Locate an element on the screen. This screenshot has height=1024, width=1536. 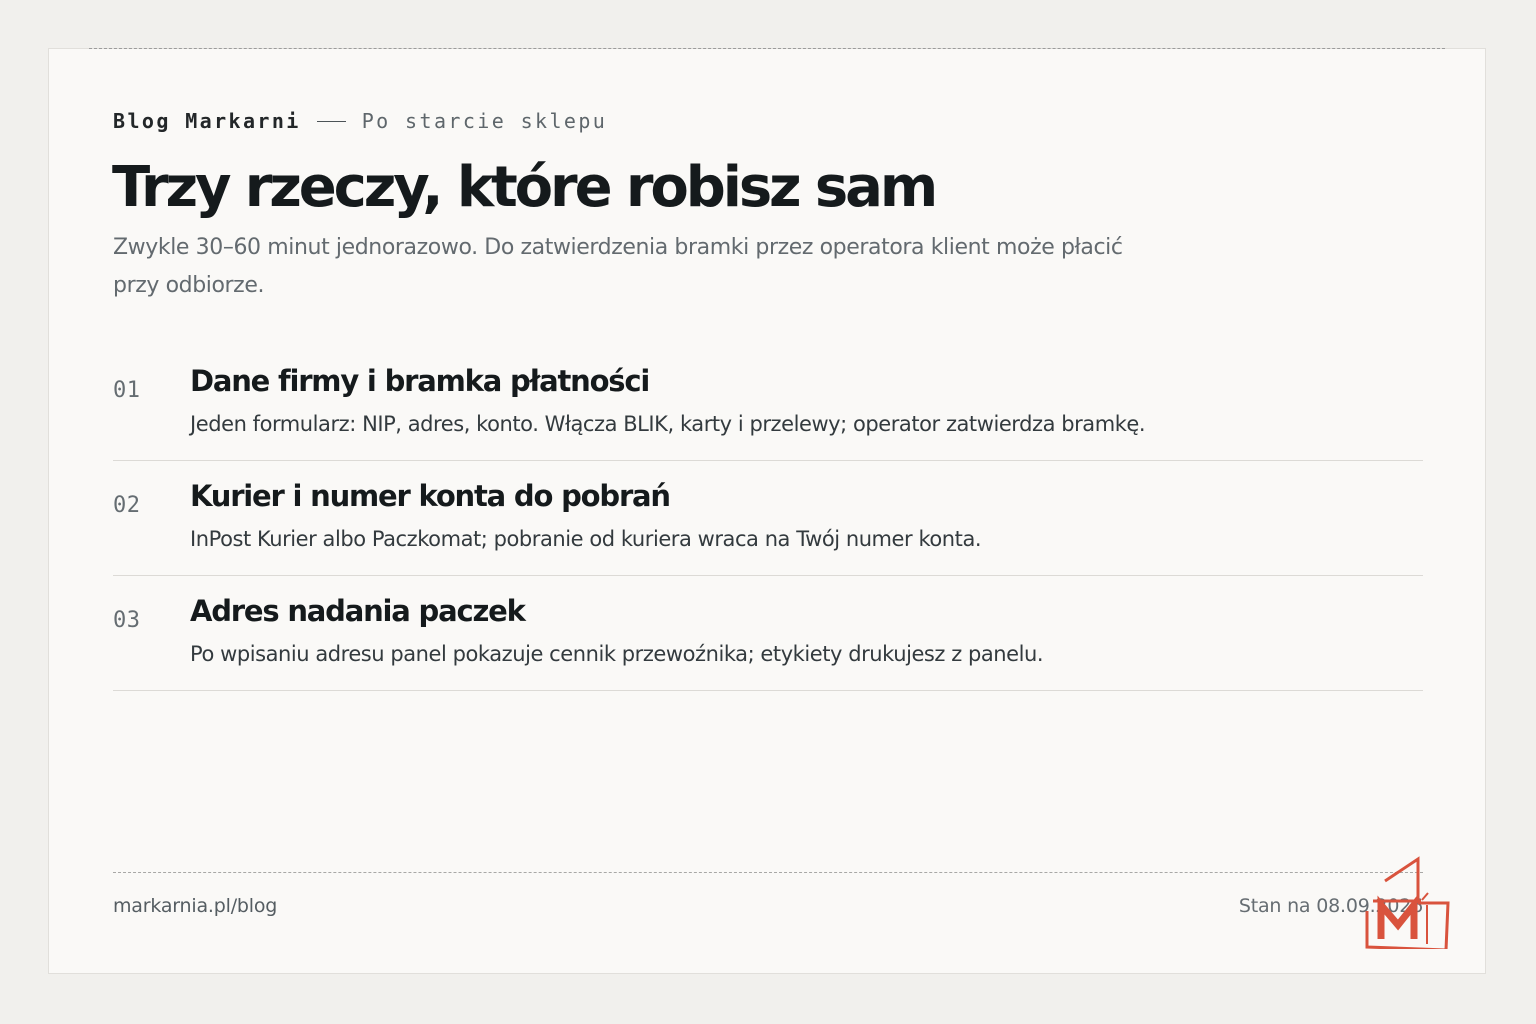
step-number: 02 is located at coordinates (127, 505).